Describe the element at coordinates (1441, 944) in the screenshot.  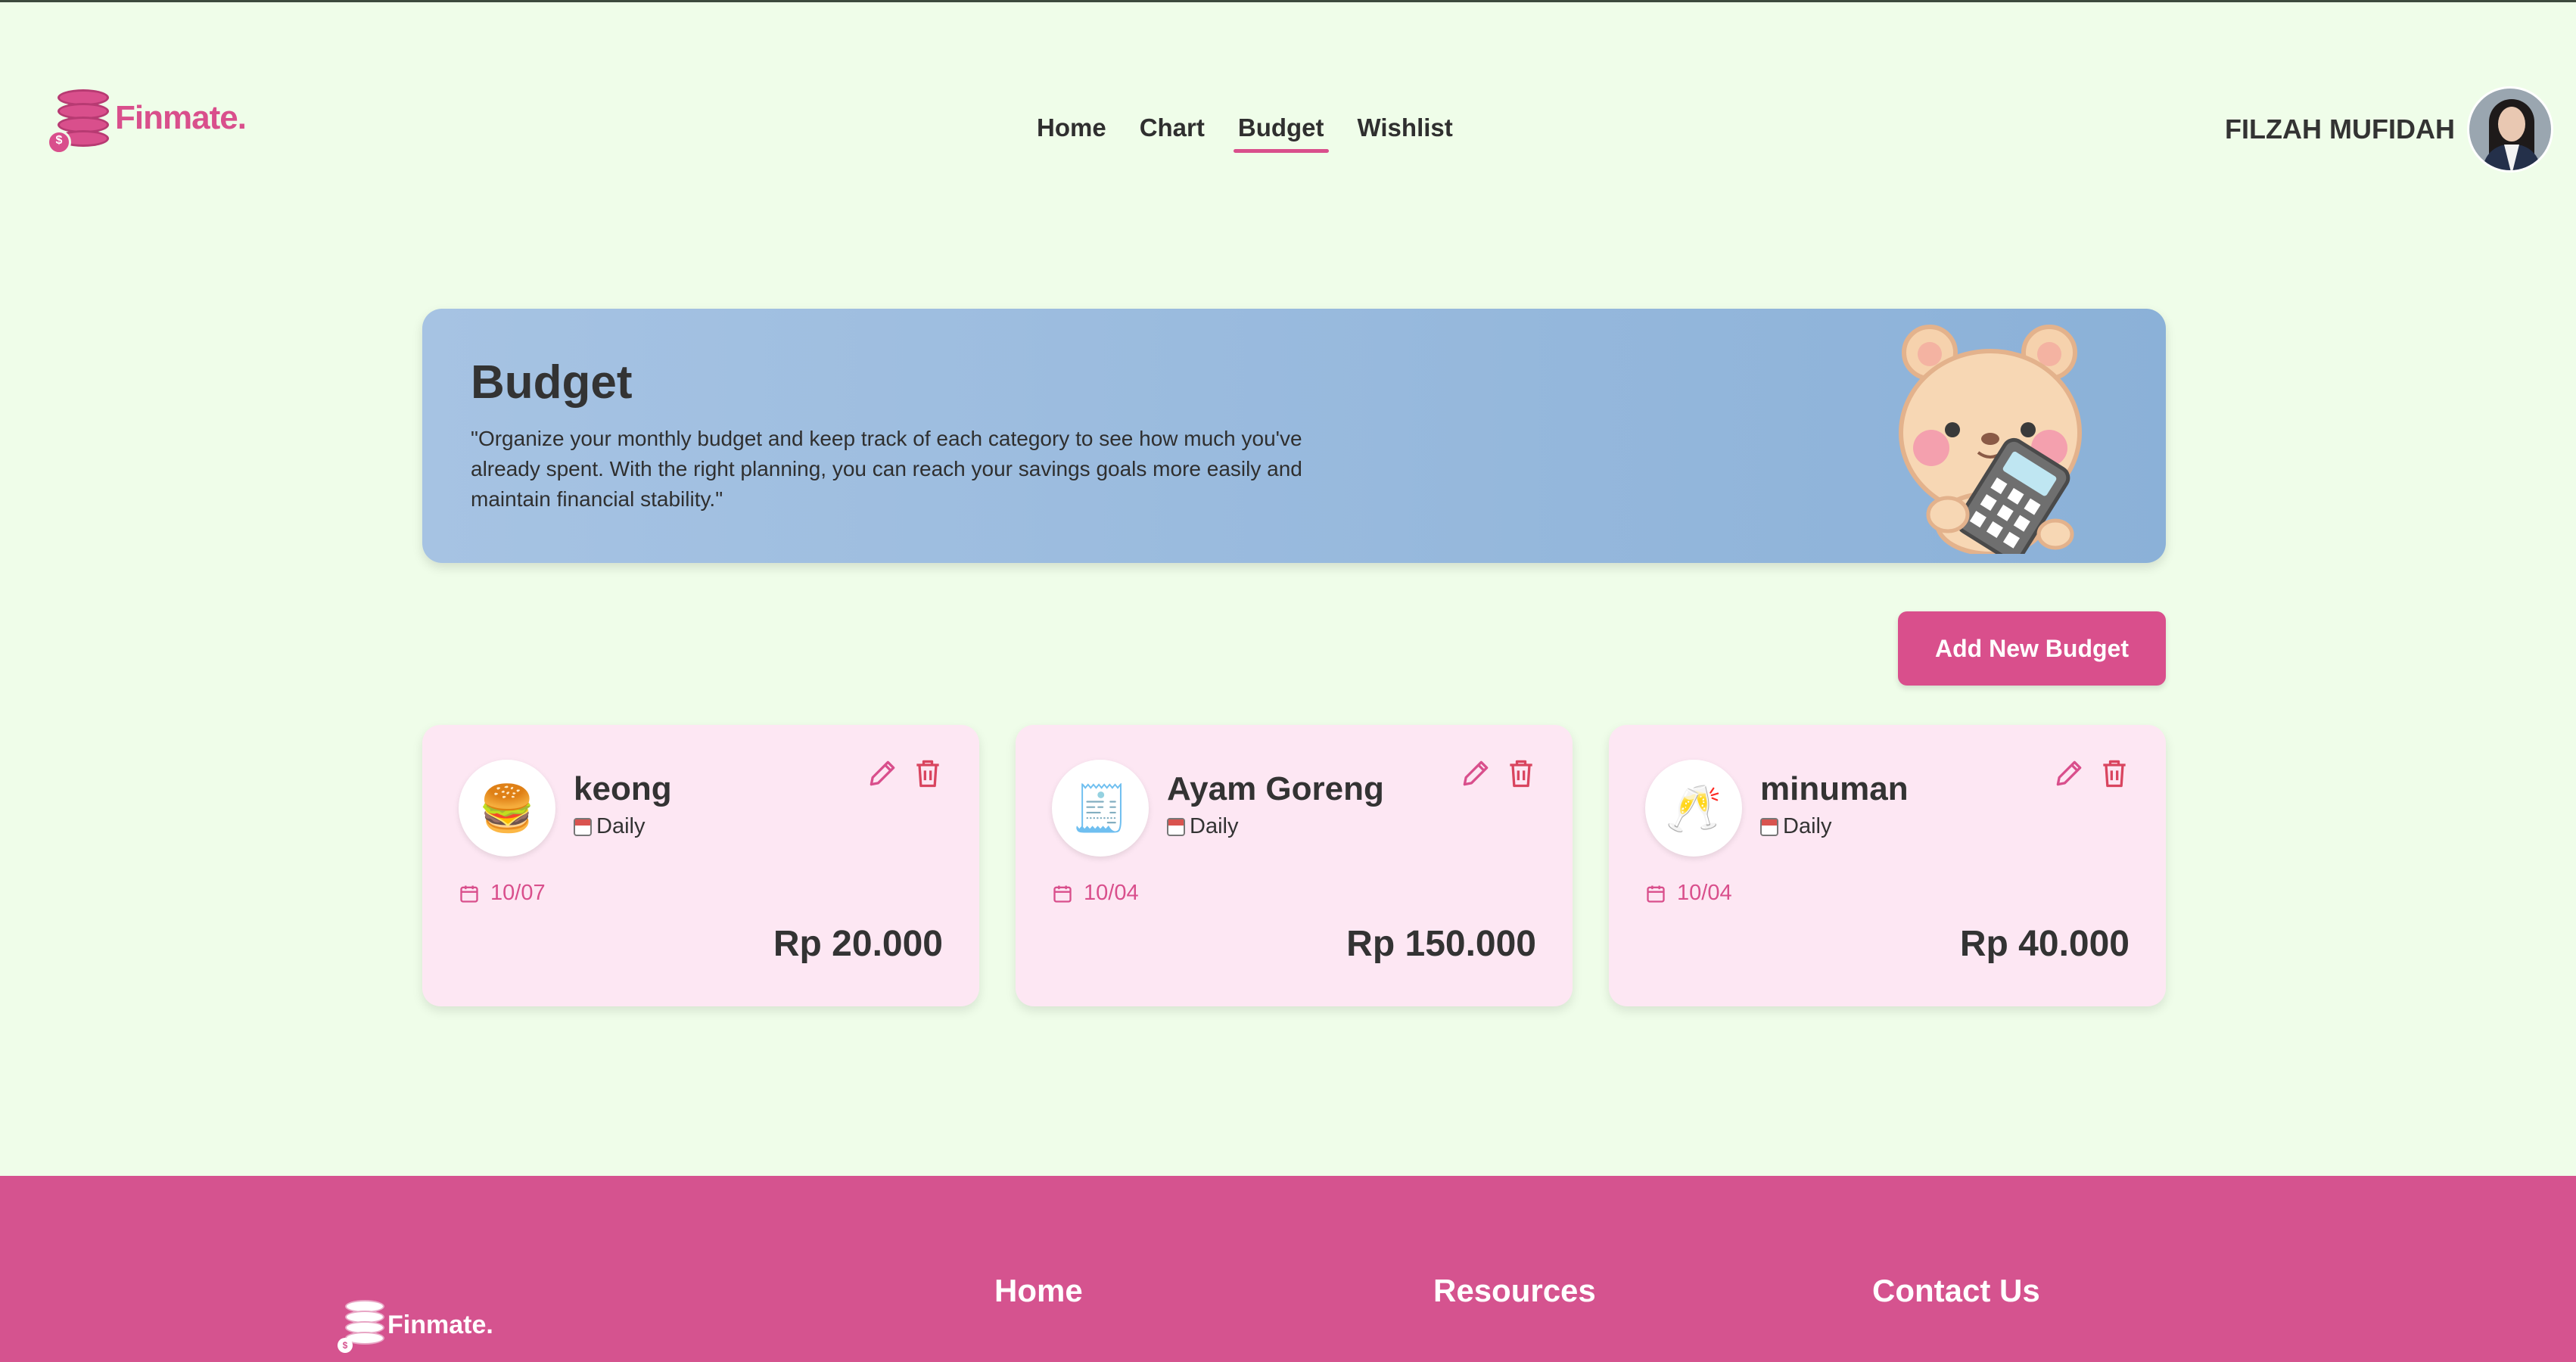
I see `budget-amount: Rp 150.000` at that location.